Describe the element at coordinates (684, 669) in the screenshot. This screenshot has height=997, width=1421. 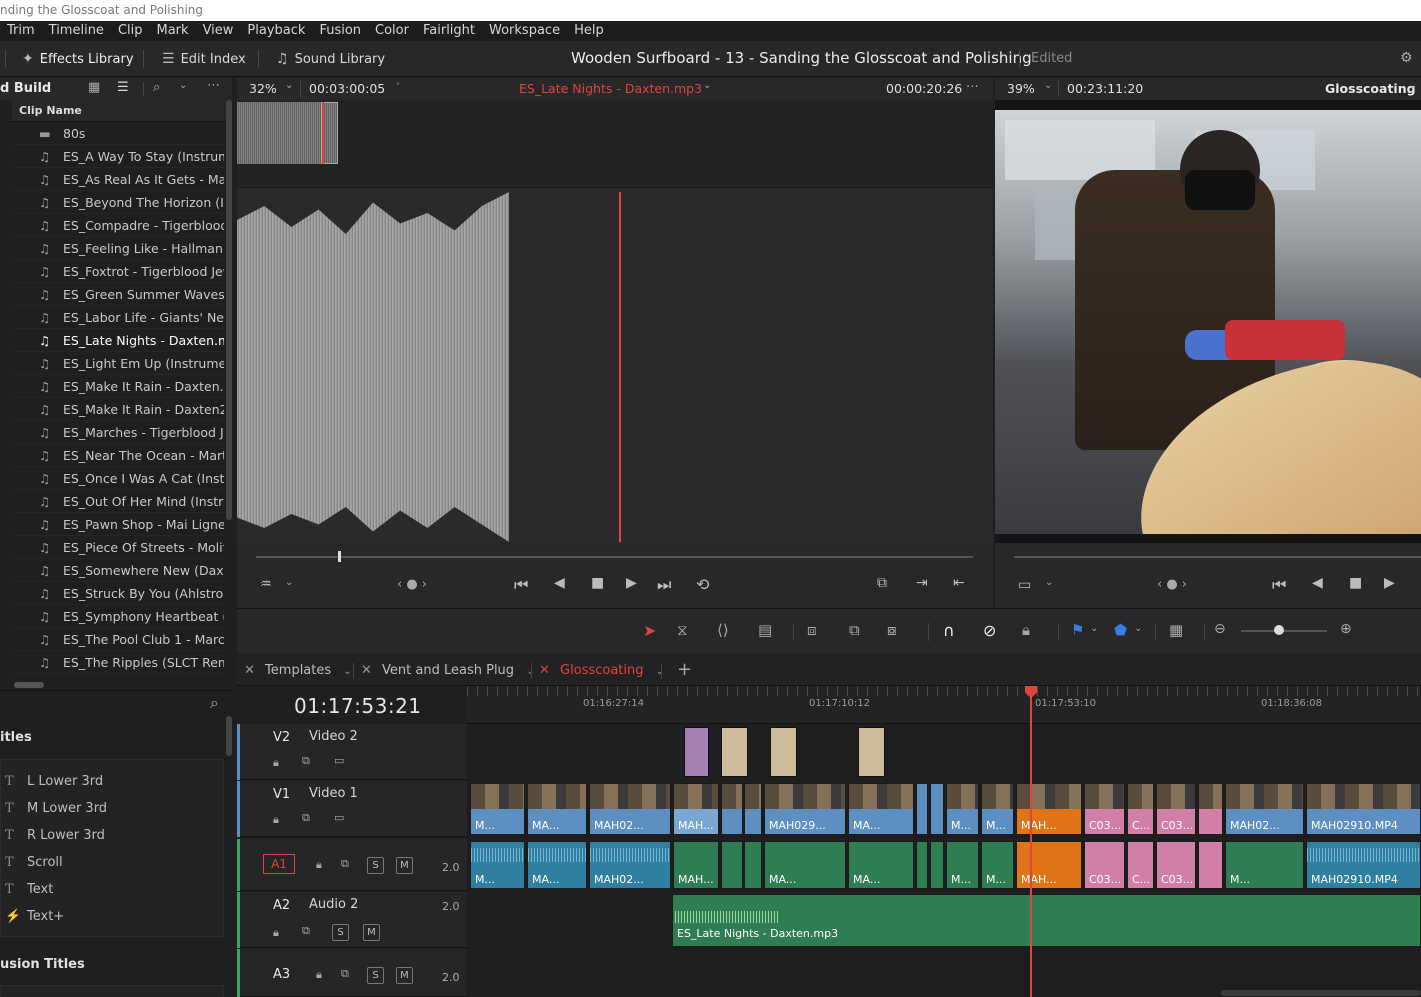
I see `add-timeline-icon: +` at that location.